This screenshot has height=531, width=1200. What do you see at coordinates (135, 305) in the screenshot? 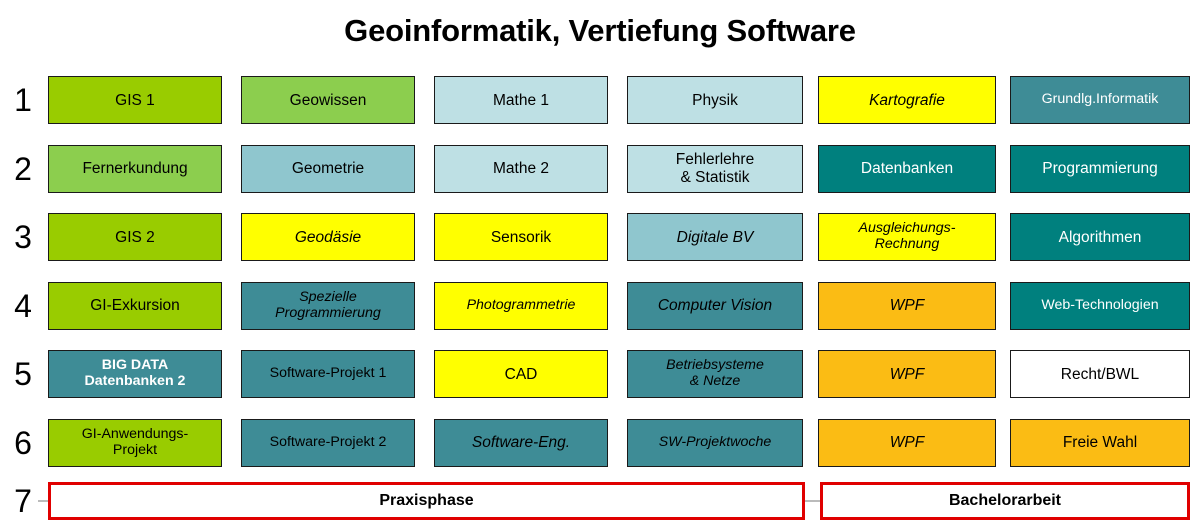
I see `course-box-gi-exkursion: GI-Exkursion` at bounding box center [135, 305].